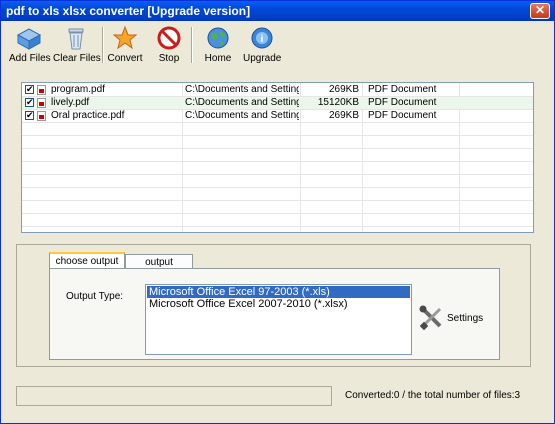 The width and height of the screenshot is (555, 424). I want to click on clear-files-button: Clear Files, so click(77, 46).